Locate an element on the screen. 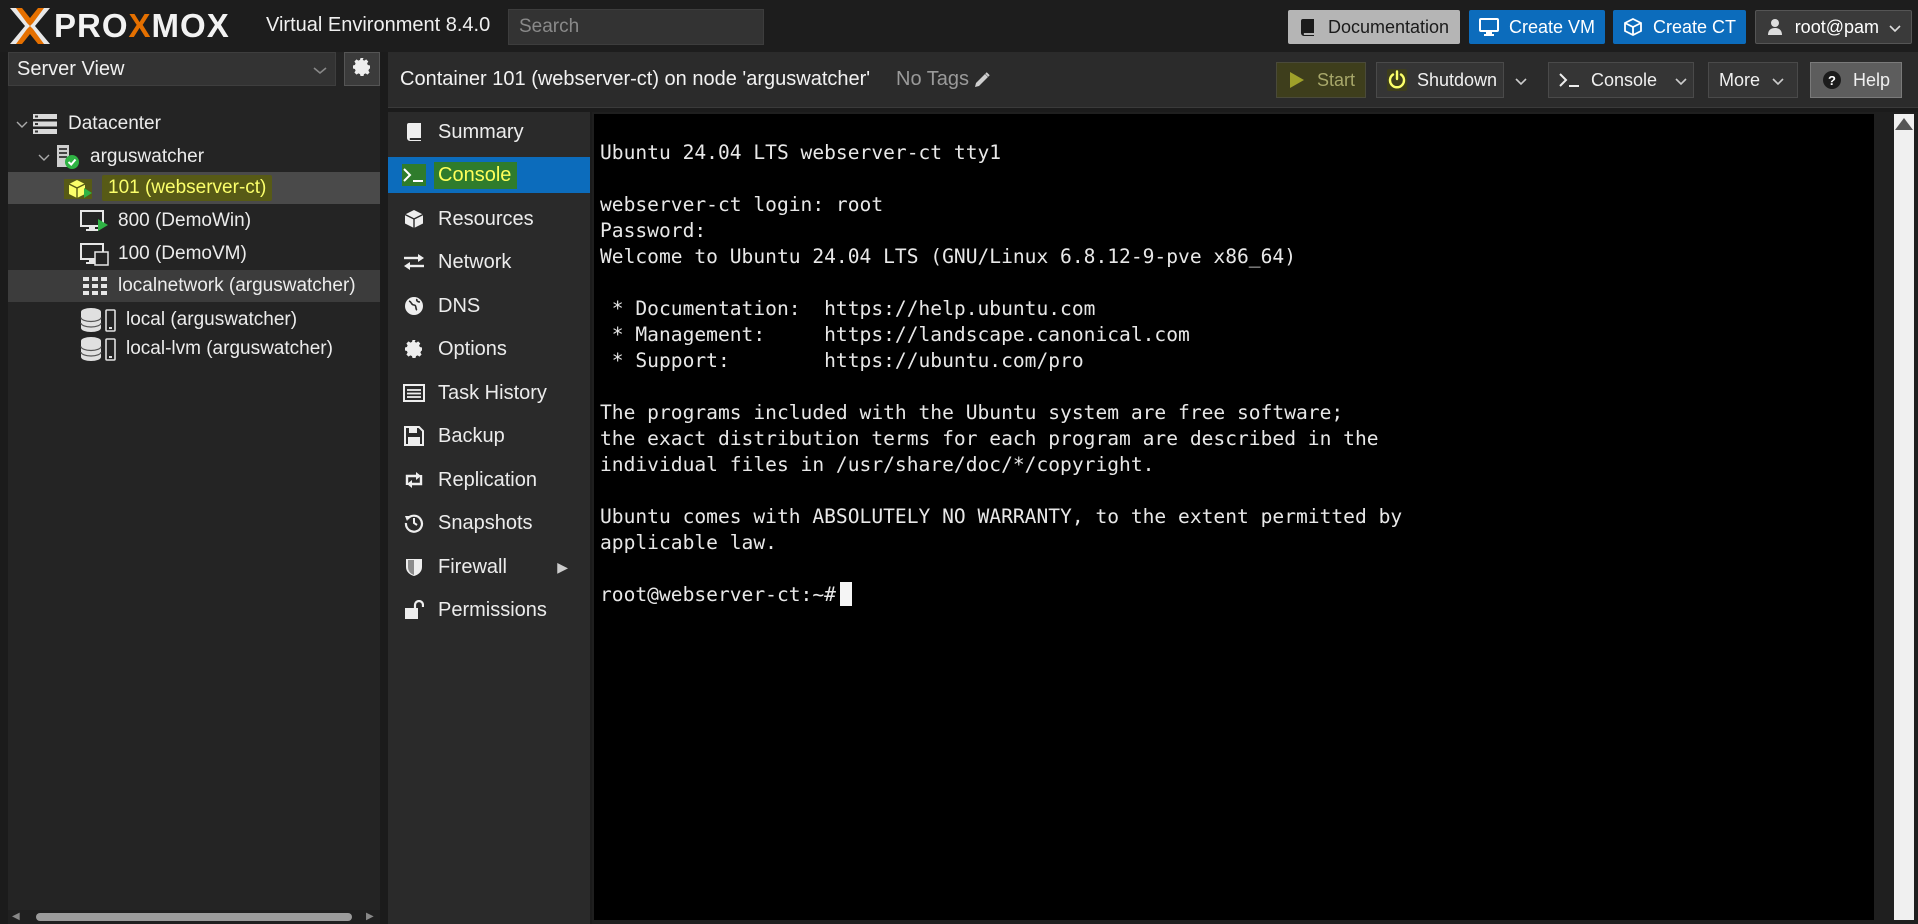 Image resolution: width=1918 pixels, height=924 pixels. tree-settings-button is located at coordinates (362, 69).